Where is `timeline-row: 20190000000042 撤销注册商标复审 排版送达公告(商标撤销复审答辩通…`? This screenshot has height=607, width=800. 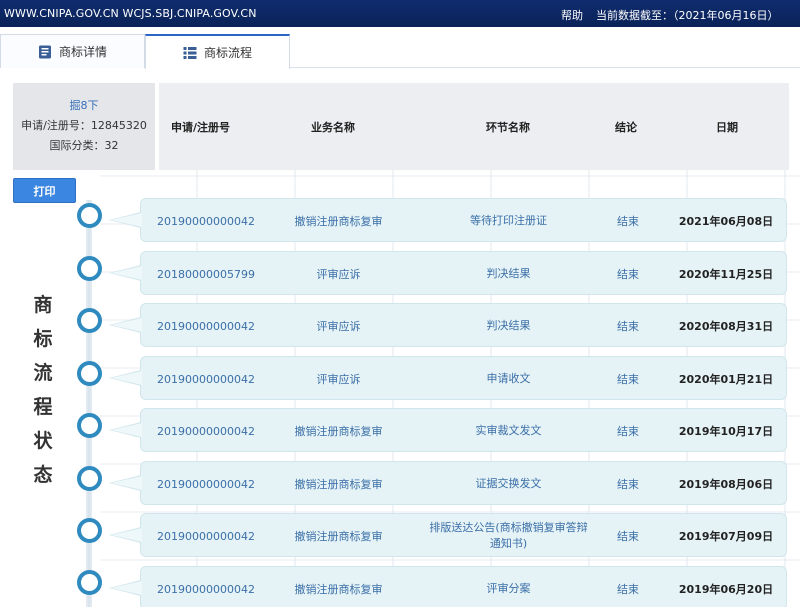
timeline-row: 20190000000042 撤销注册商标复审 排版送达公告(商标撤销复审答辩通… is located at coordinates (448, 535).